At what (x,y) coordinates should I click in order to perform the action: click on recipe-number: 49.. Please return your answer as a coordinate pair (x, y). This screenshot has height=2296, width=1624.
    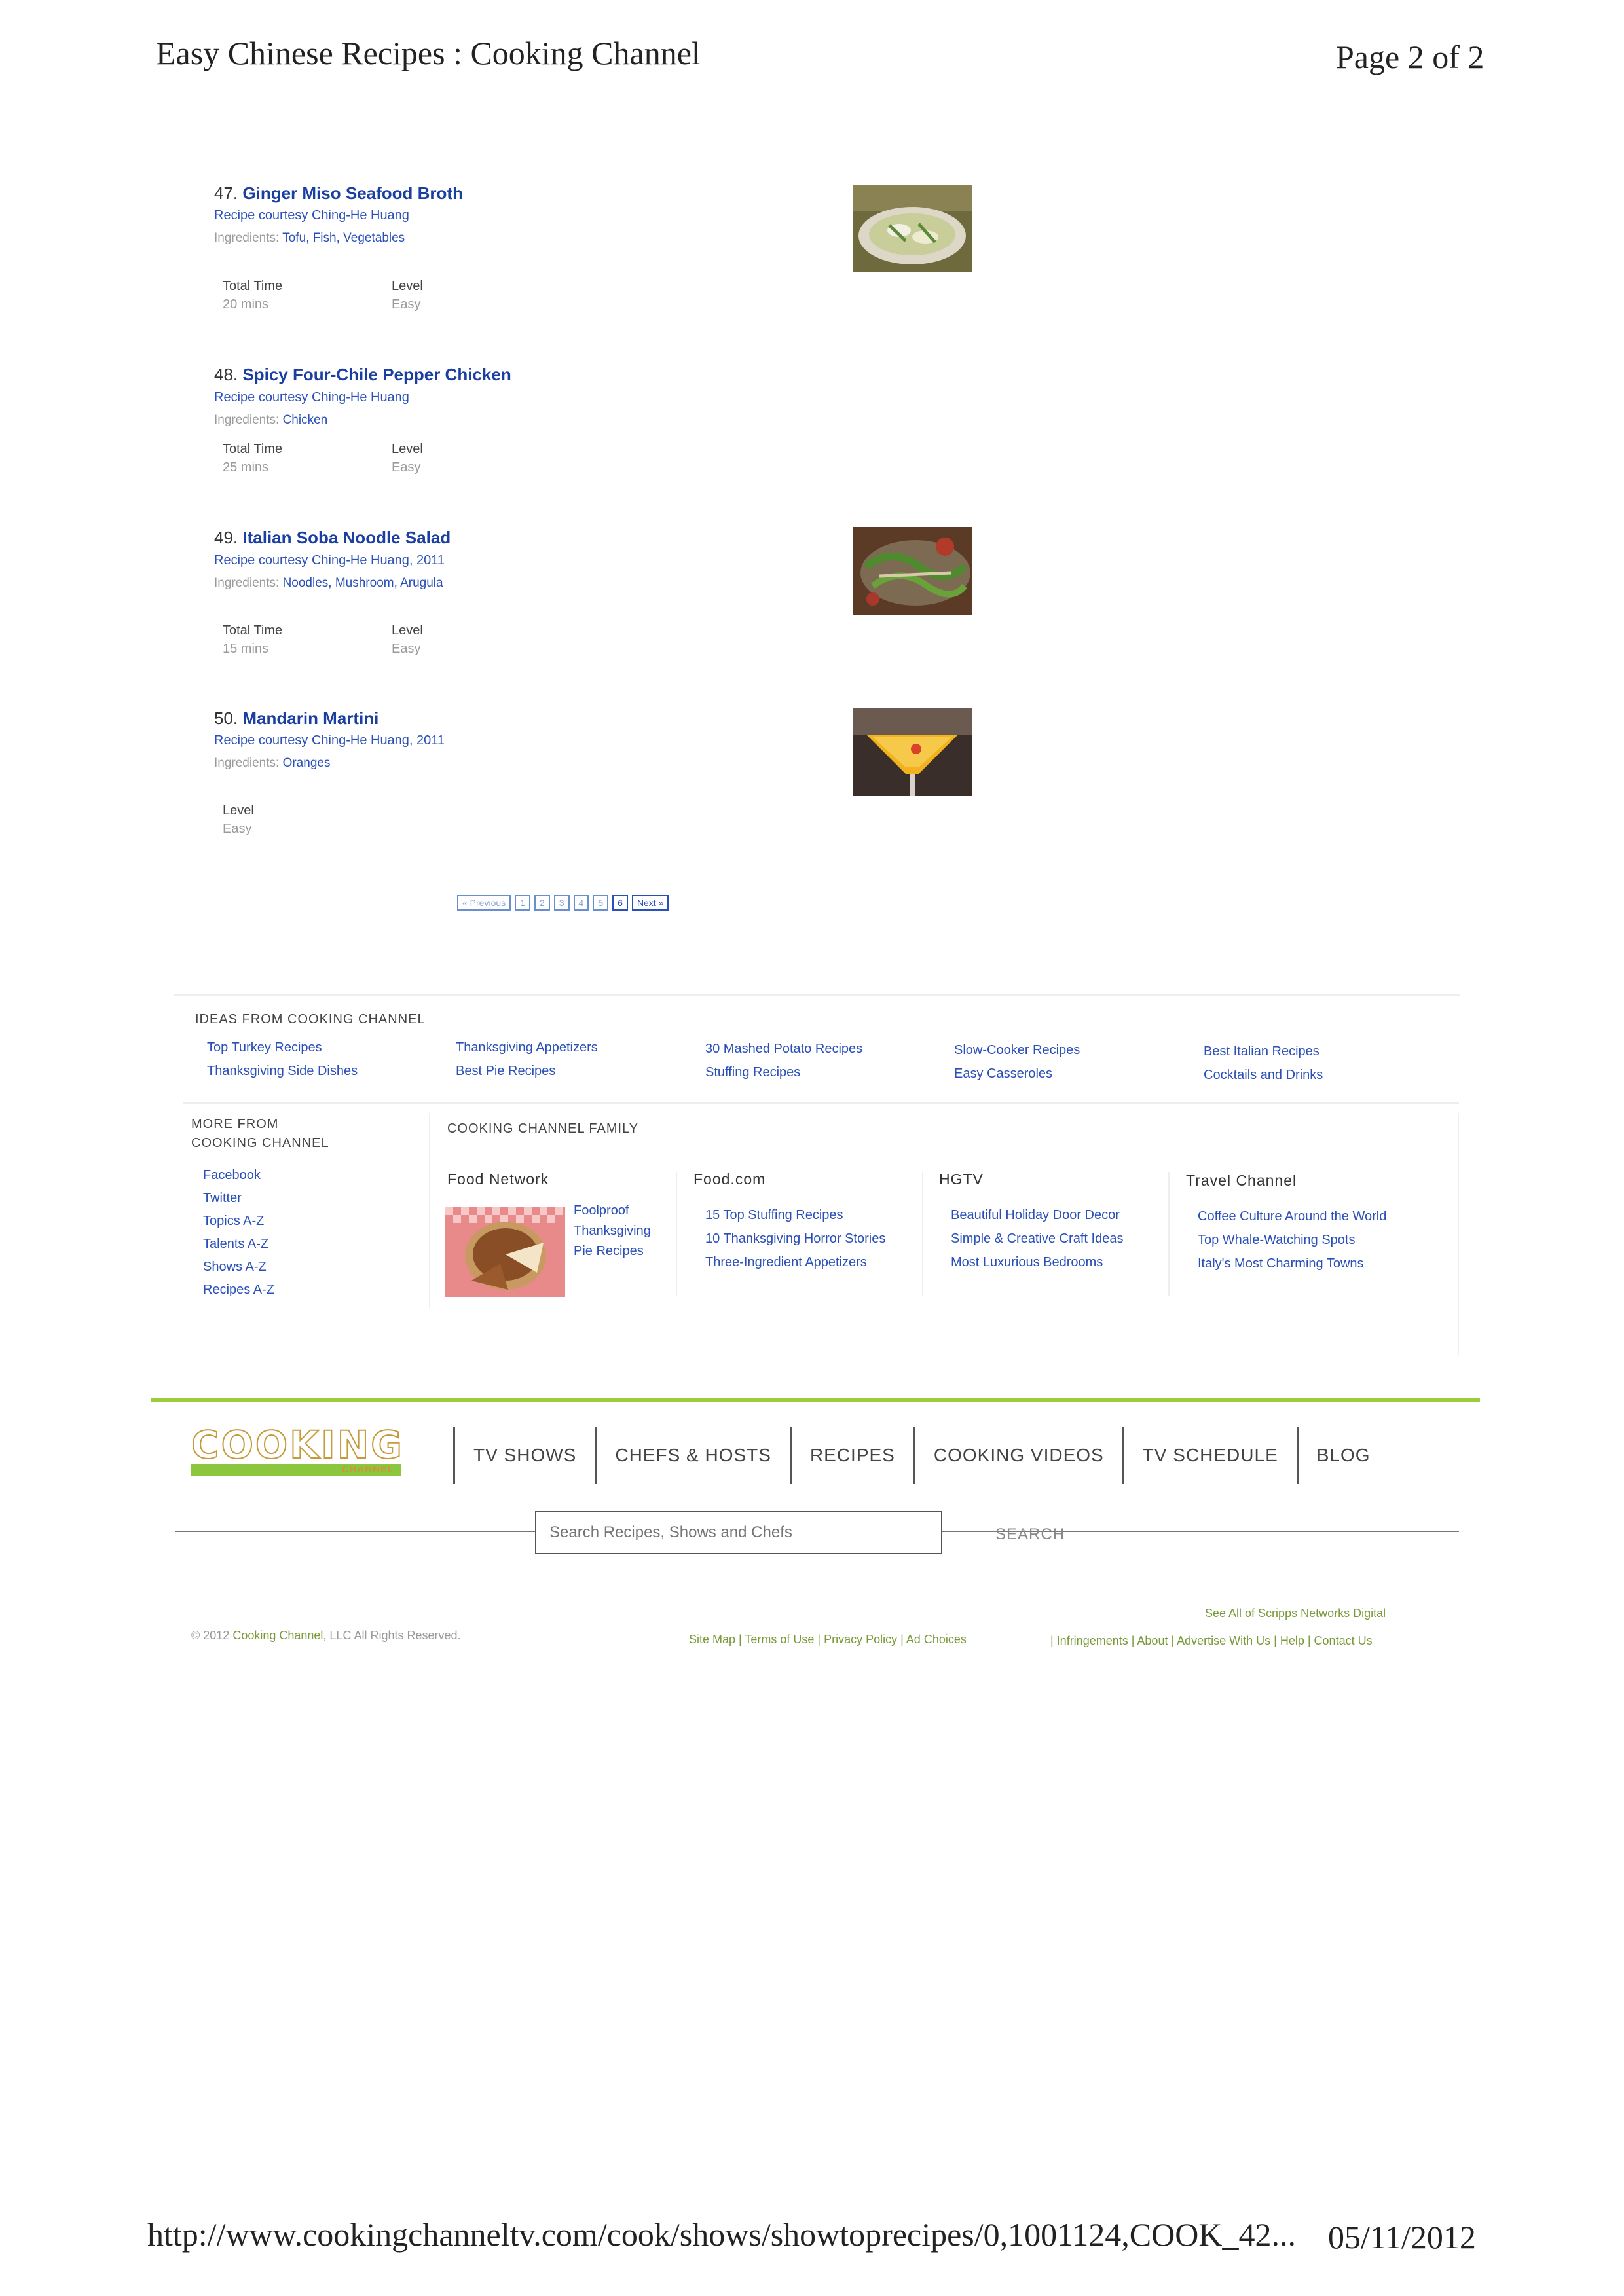
    Looking at the image, I should click on (226, 537).